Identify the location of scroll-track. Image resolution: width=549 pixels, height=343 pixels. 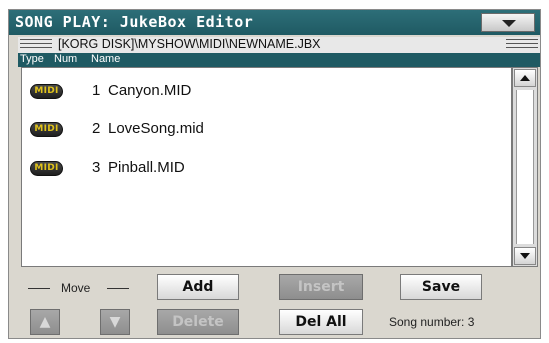
(525, 167).